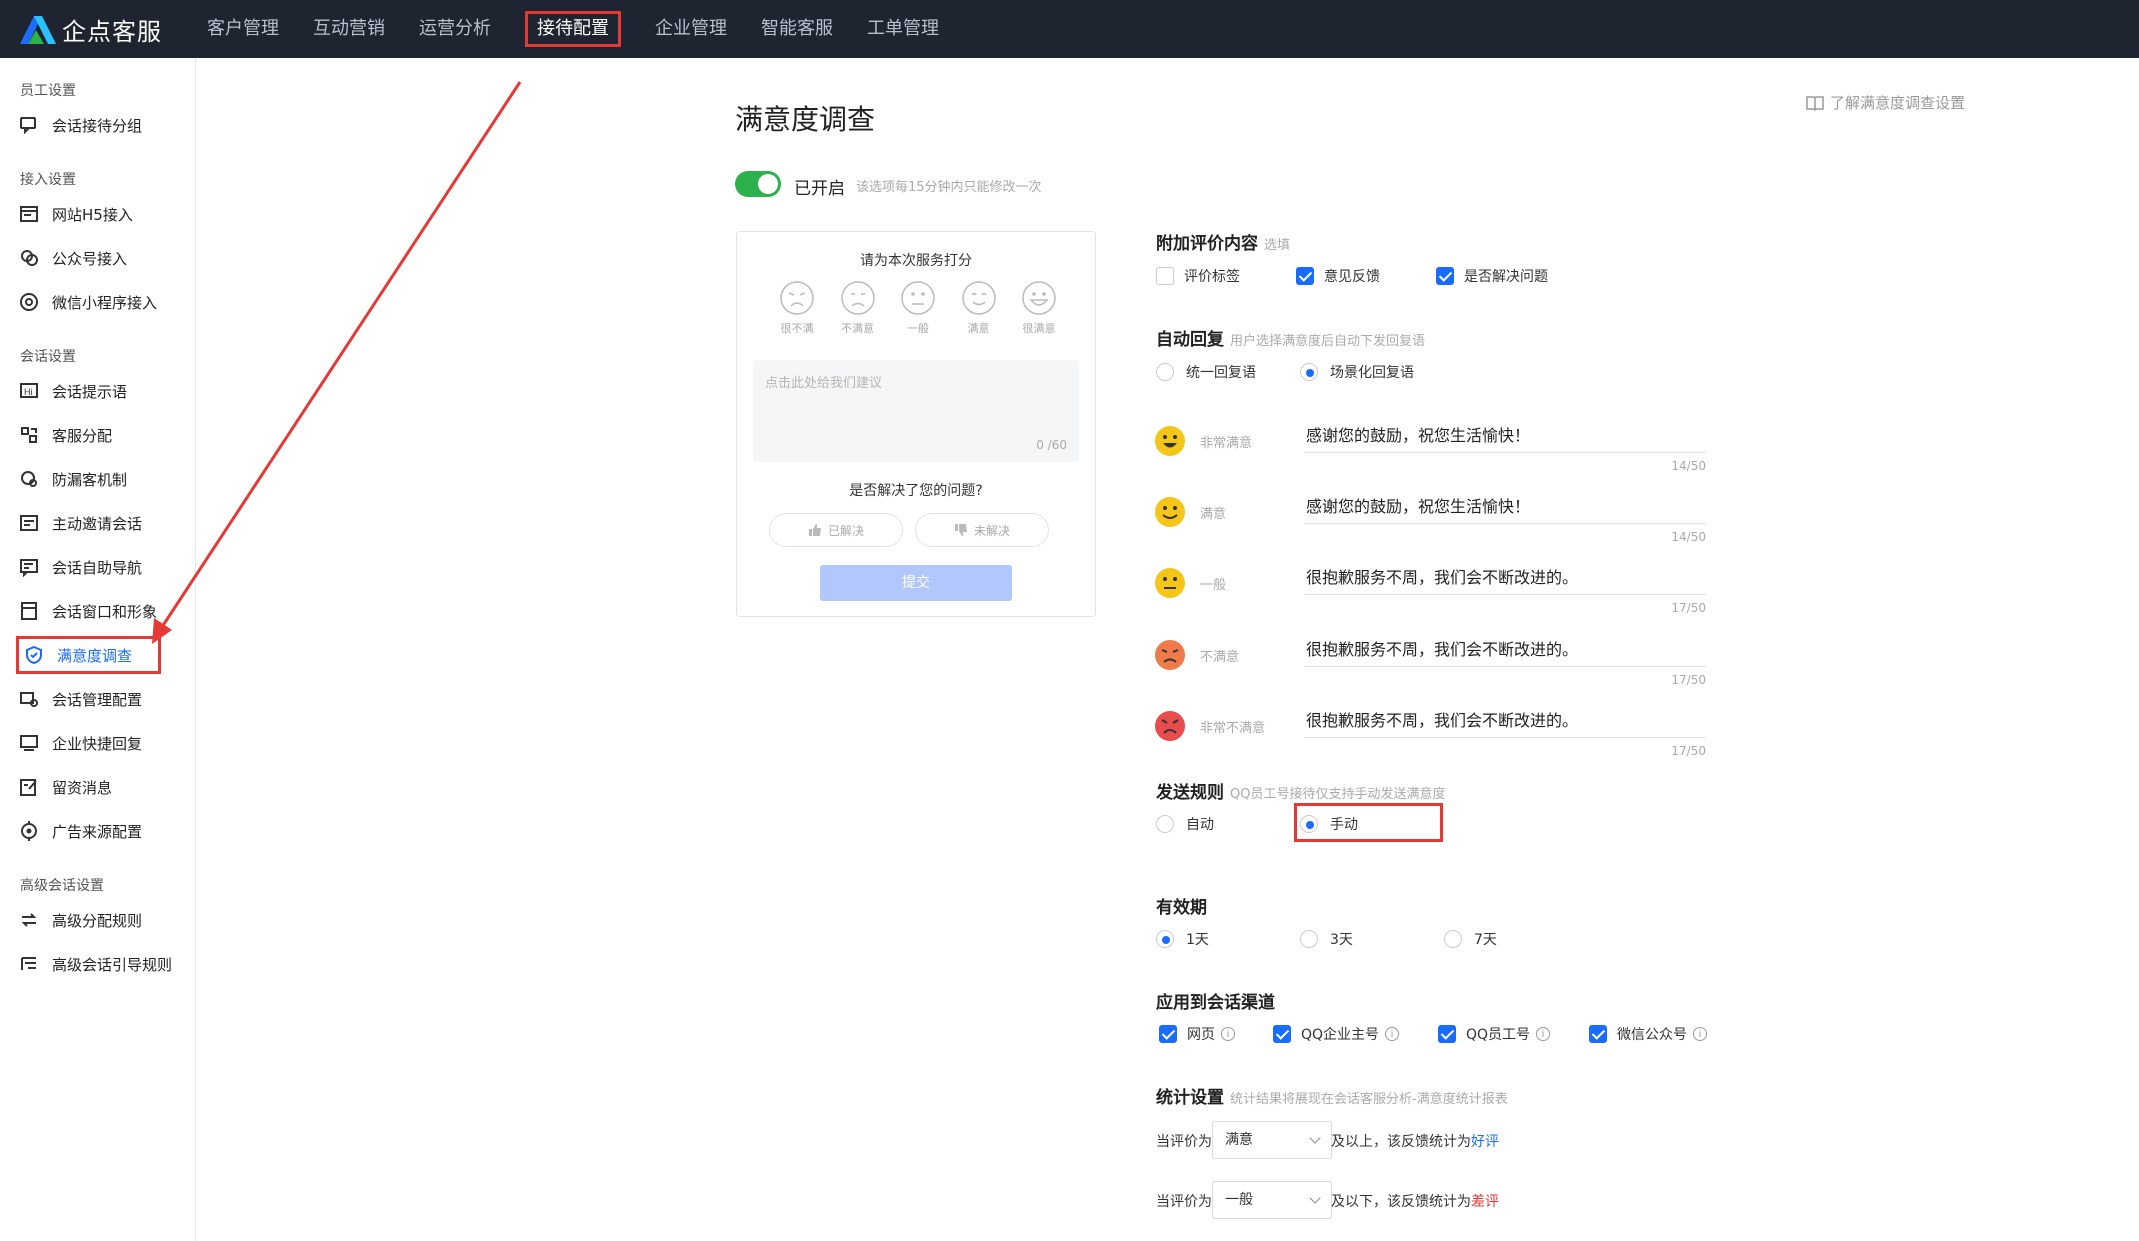  Describe the element at coordinates (1215, 1003) in the screenshot. I see `channels-title: 应用到会话渠道` at that location.